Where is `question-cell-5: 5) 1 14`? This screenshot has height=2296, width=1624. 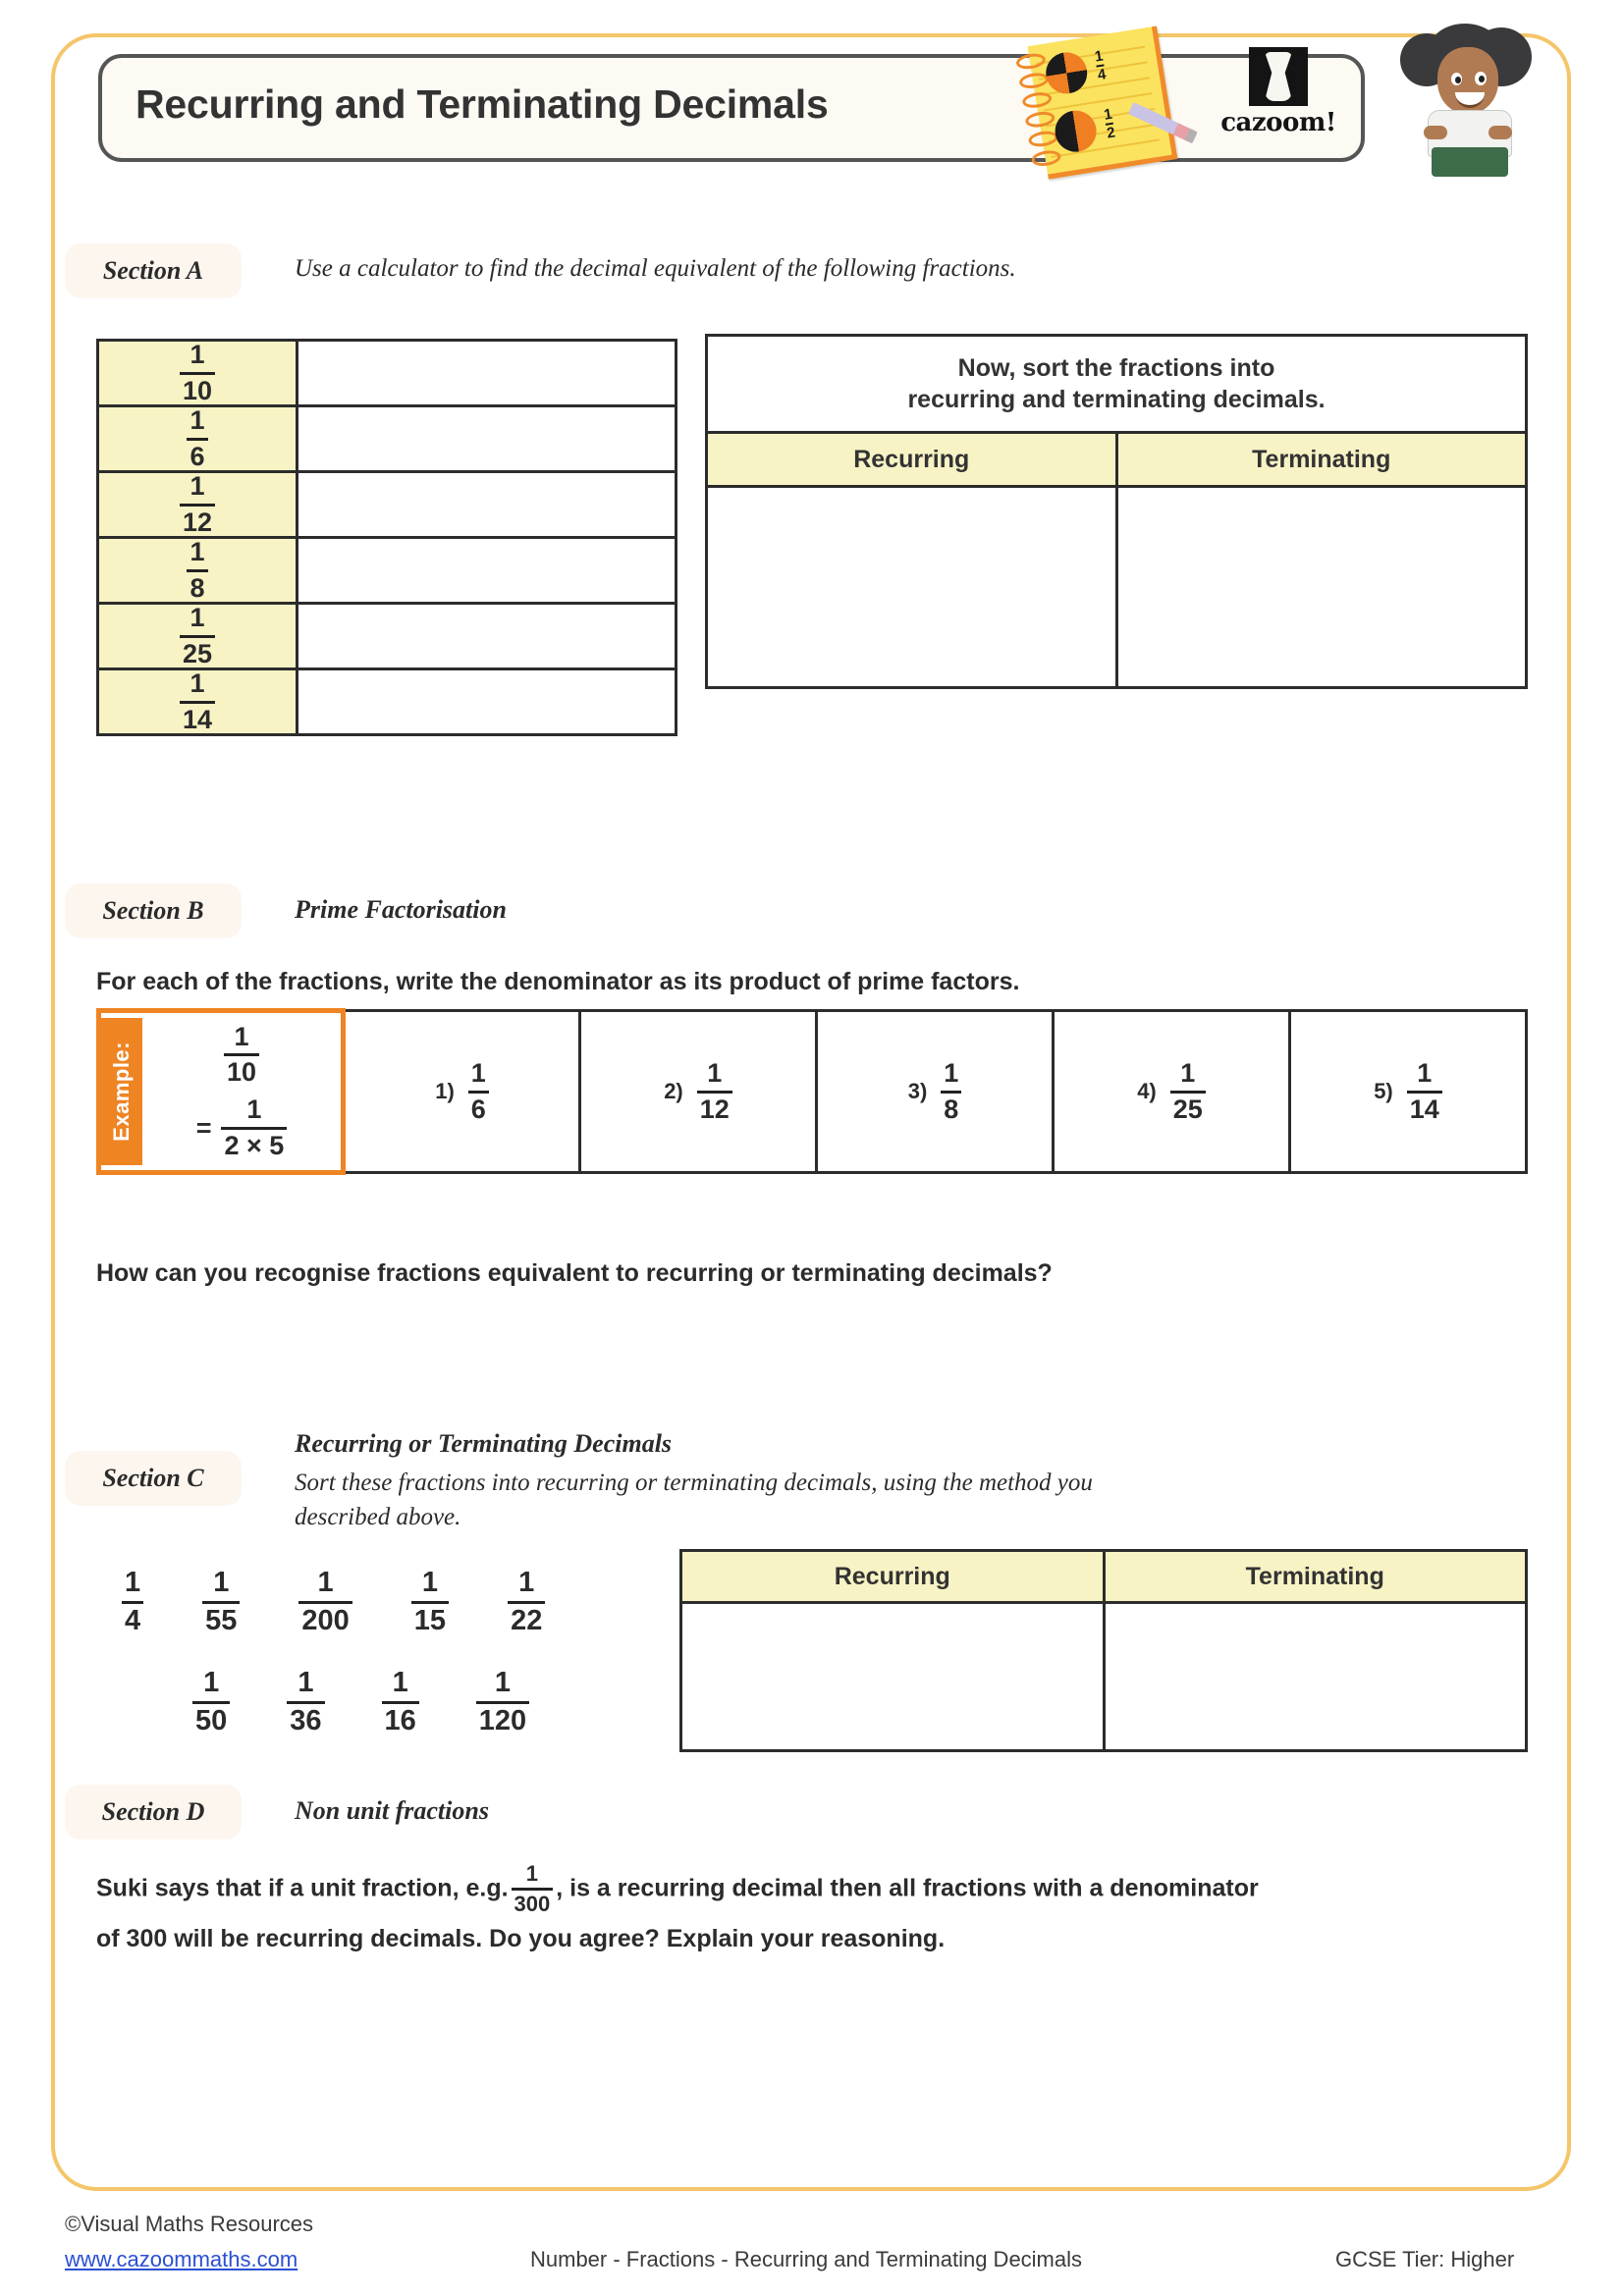
question-cell-5: 5) 1 14 is located at coordinates (1408, 1091).